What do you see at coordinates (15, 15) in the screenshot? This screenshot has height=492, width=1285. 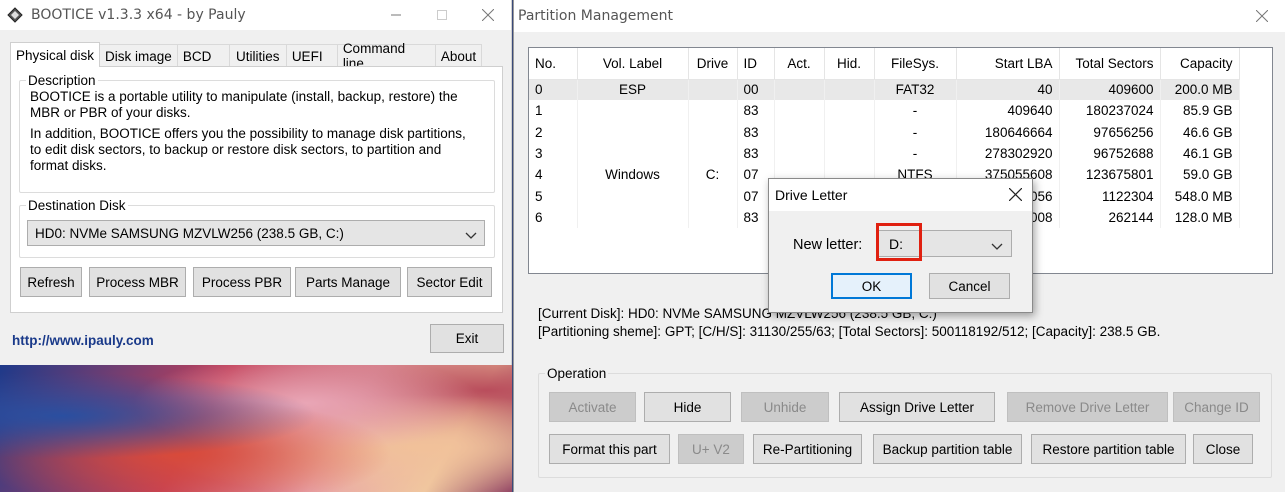 I see `bootice-app-icon` at bounding box center [15, 15].